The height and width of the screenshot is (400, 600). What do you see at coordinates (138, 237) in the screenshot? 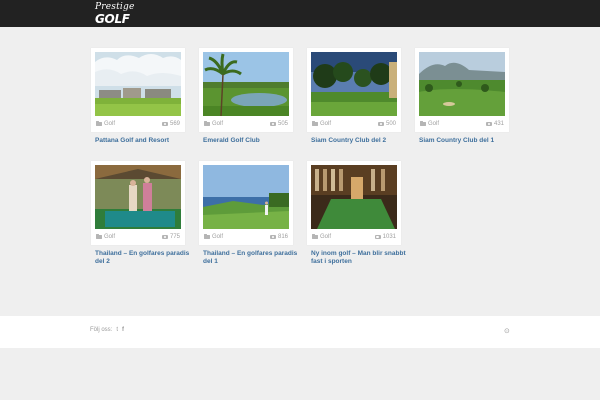
I see `card-meta: Golf 775` at bounding box center [138, 237].